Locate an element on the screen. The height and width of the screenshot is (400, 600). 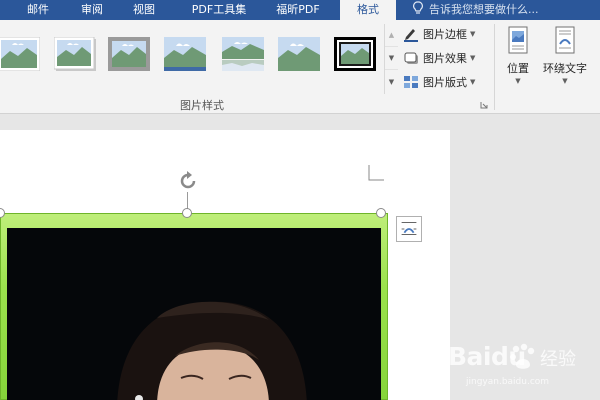
layout-options-button is located at coordinates (409, 229).